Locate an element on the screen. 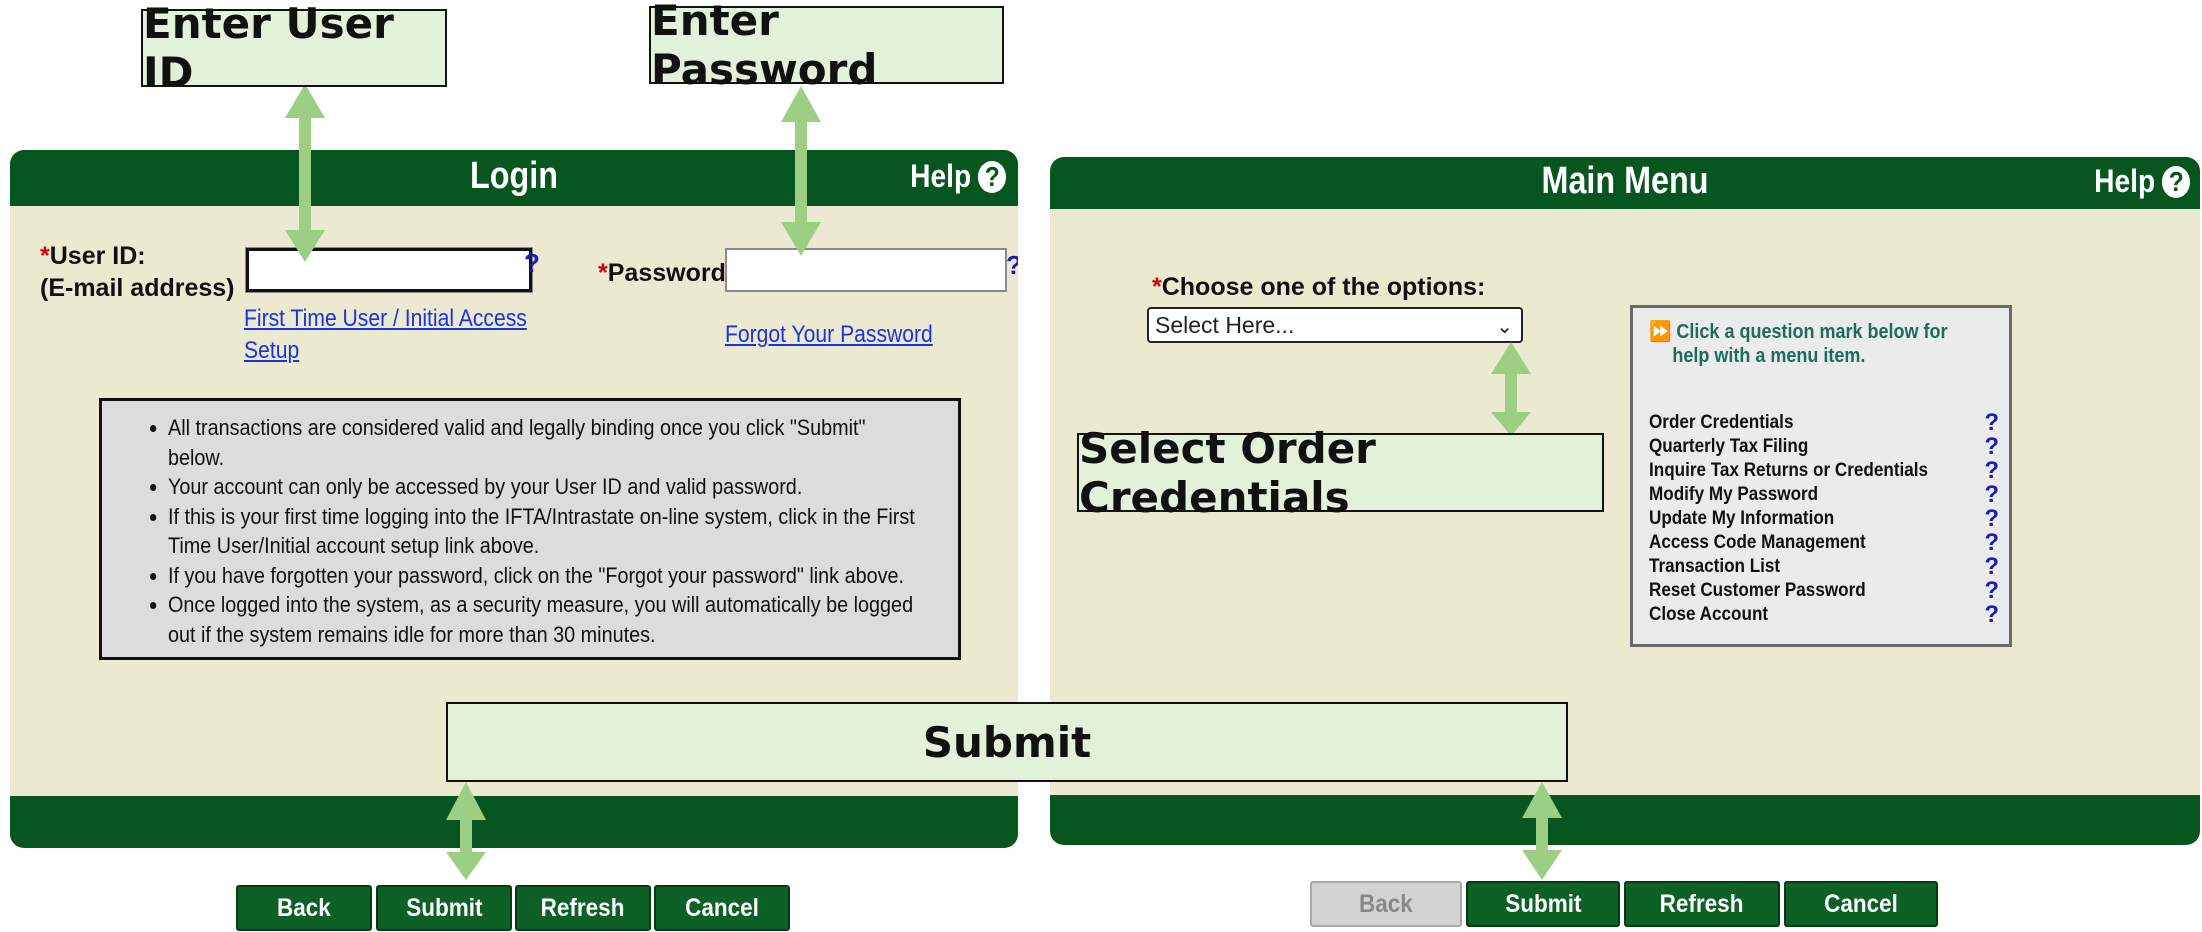  select-double-arrow is located at coordinates (1511, 389).